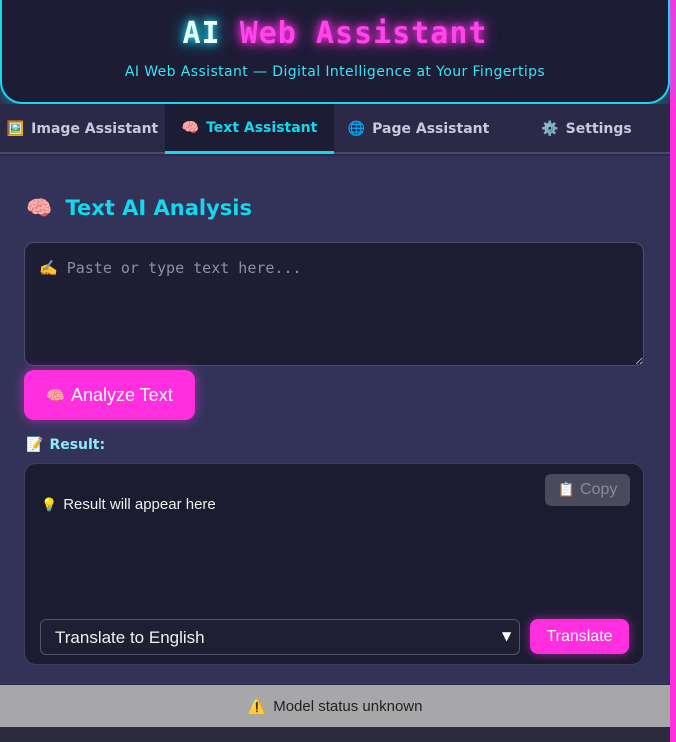 The image size is (676, 742). What do you see at coordinates (599, 489) in the screenshot?
I see `copy-label: Copy` at bounding box center [599, 489].